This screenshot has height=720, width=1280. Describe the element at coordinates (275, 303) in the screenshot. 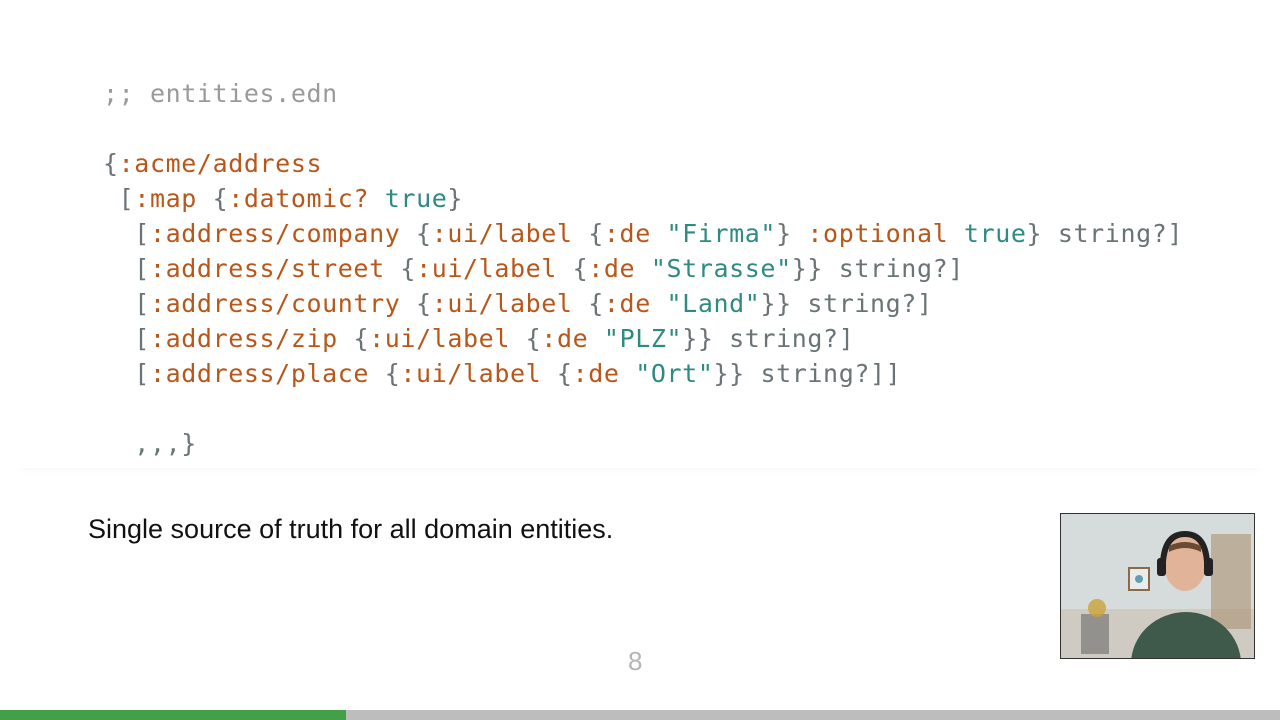

I see `code-token: :address/country` at that location.